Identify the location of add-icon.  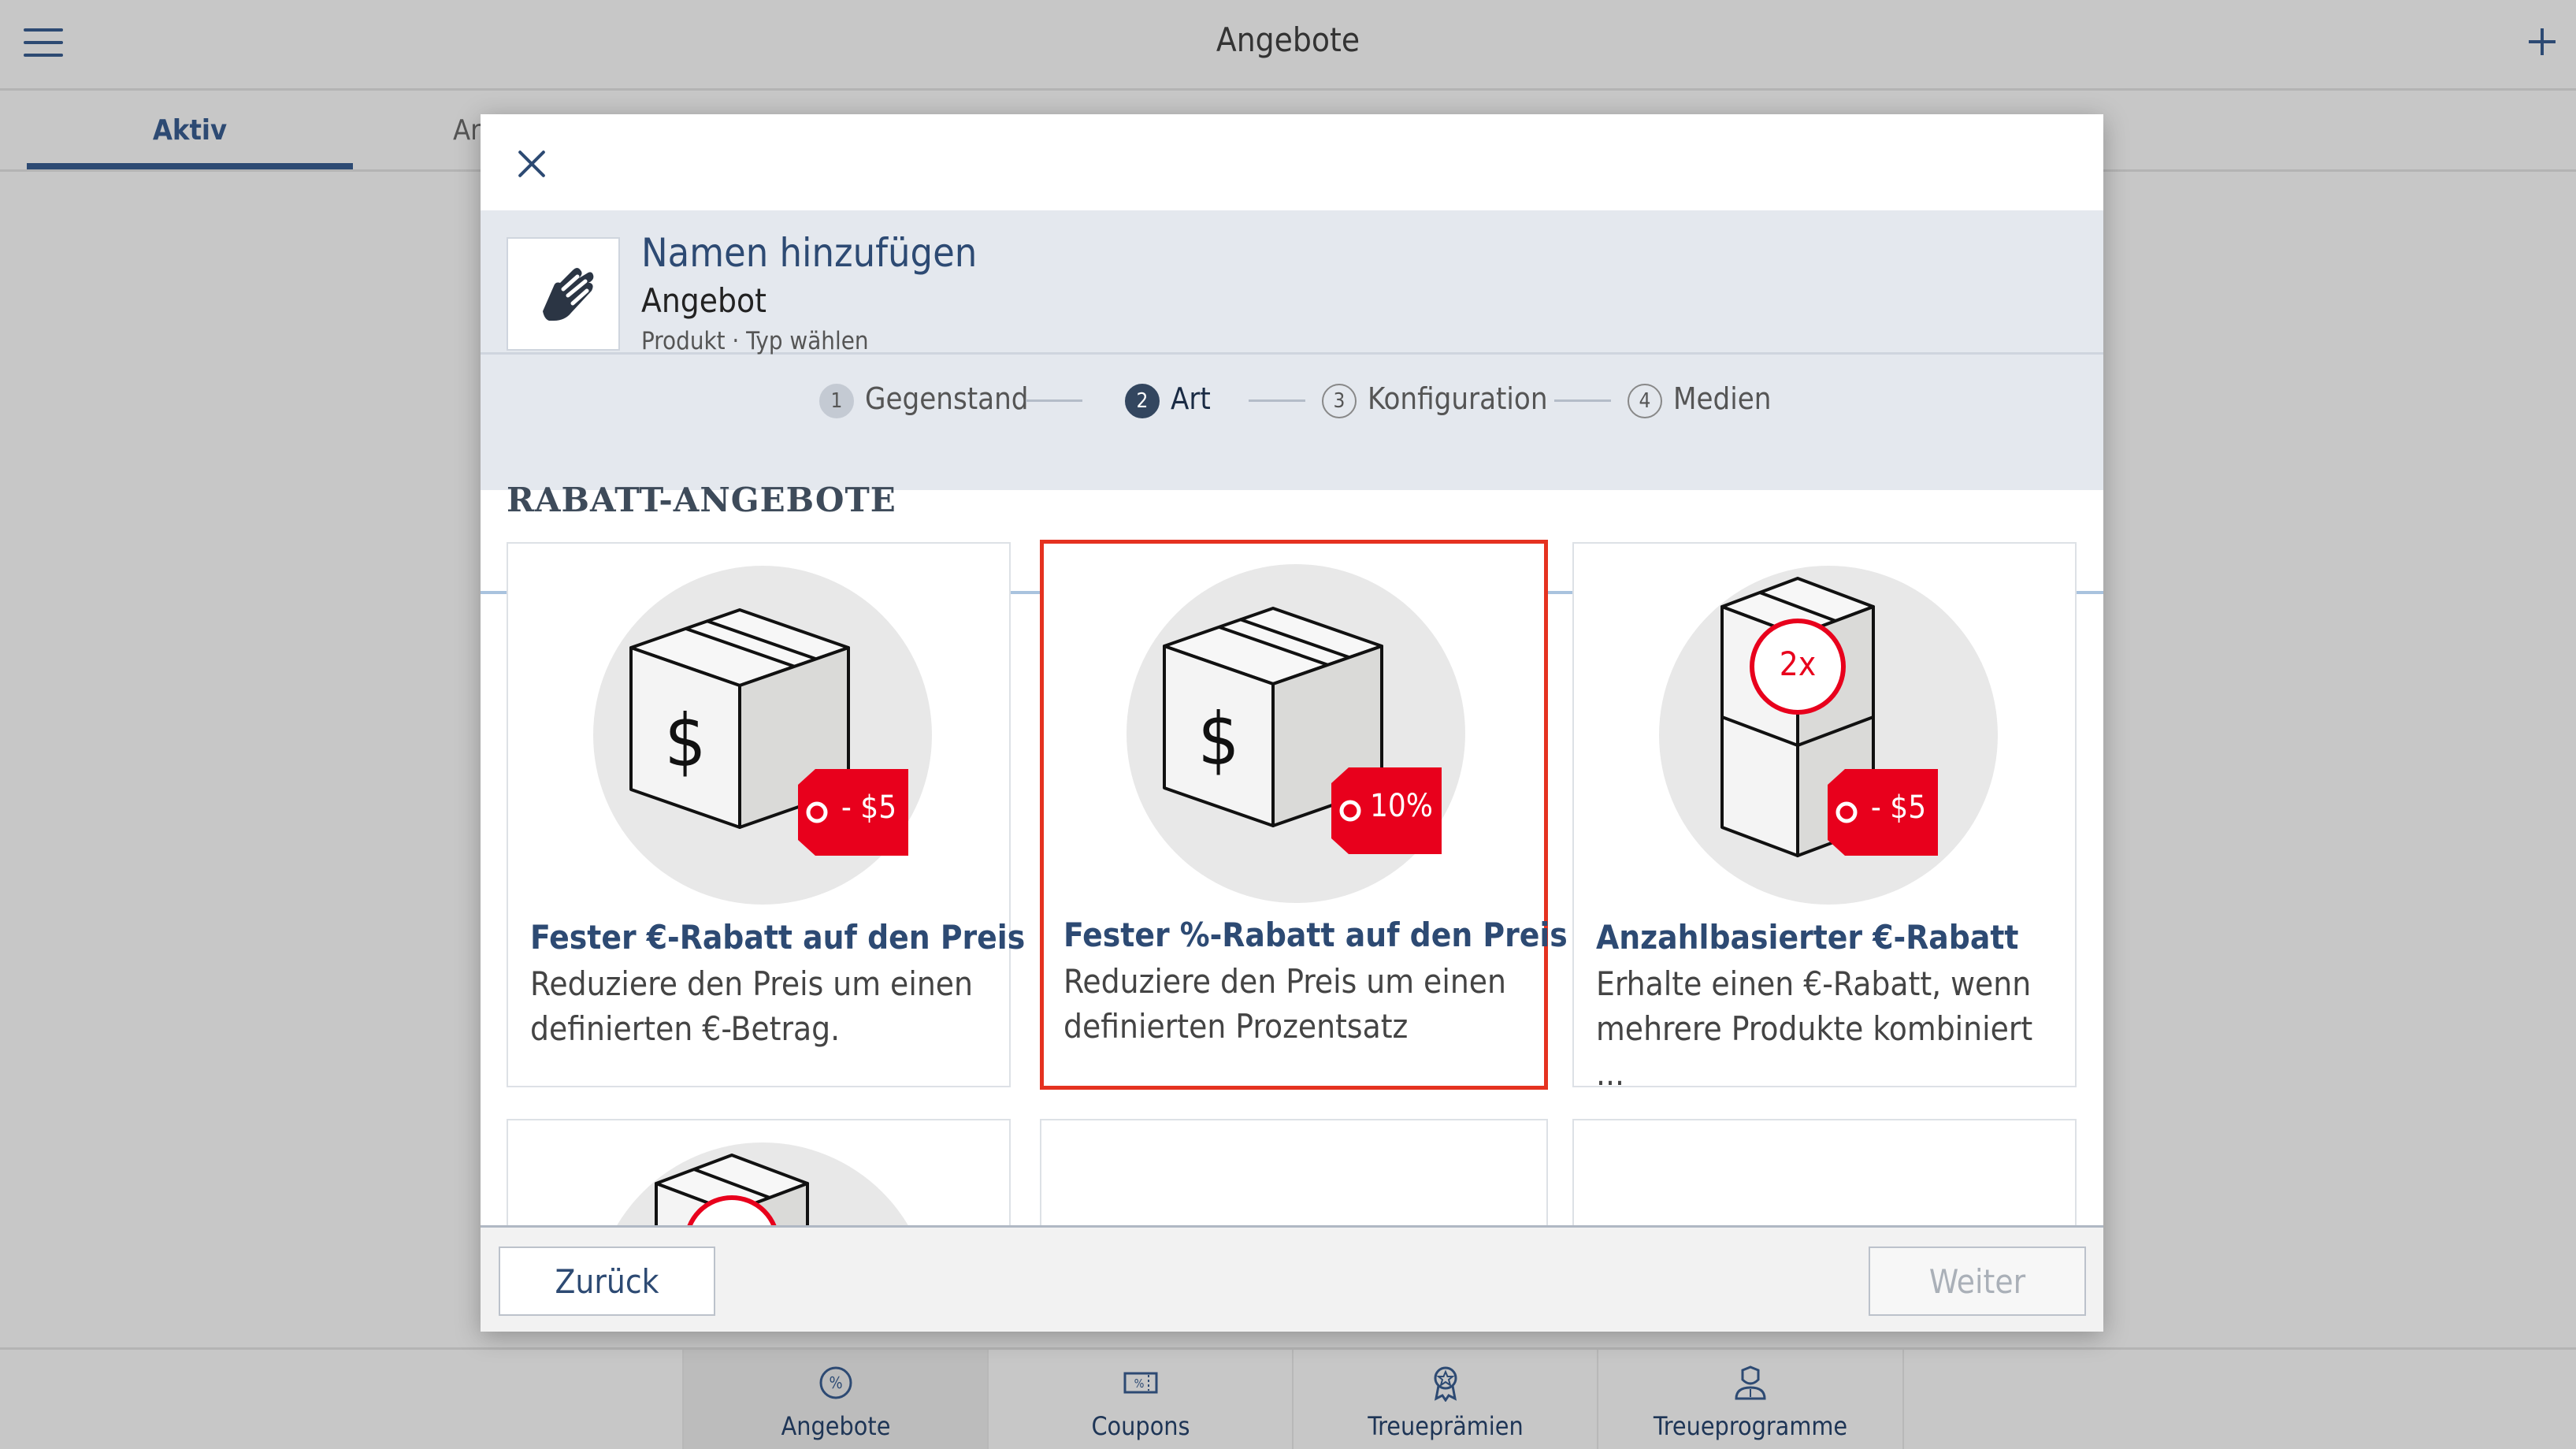
(2542, 41).